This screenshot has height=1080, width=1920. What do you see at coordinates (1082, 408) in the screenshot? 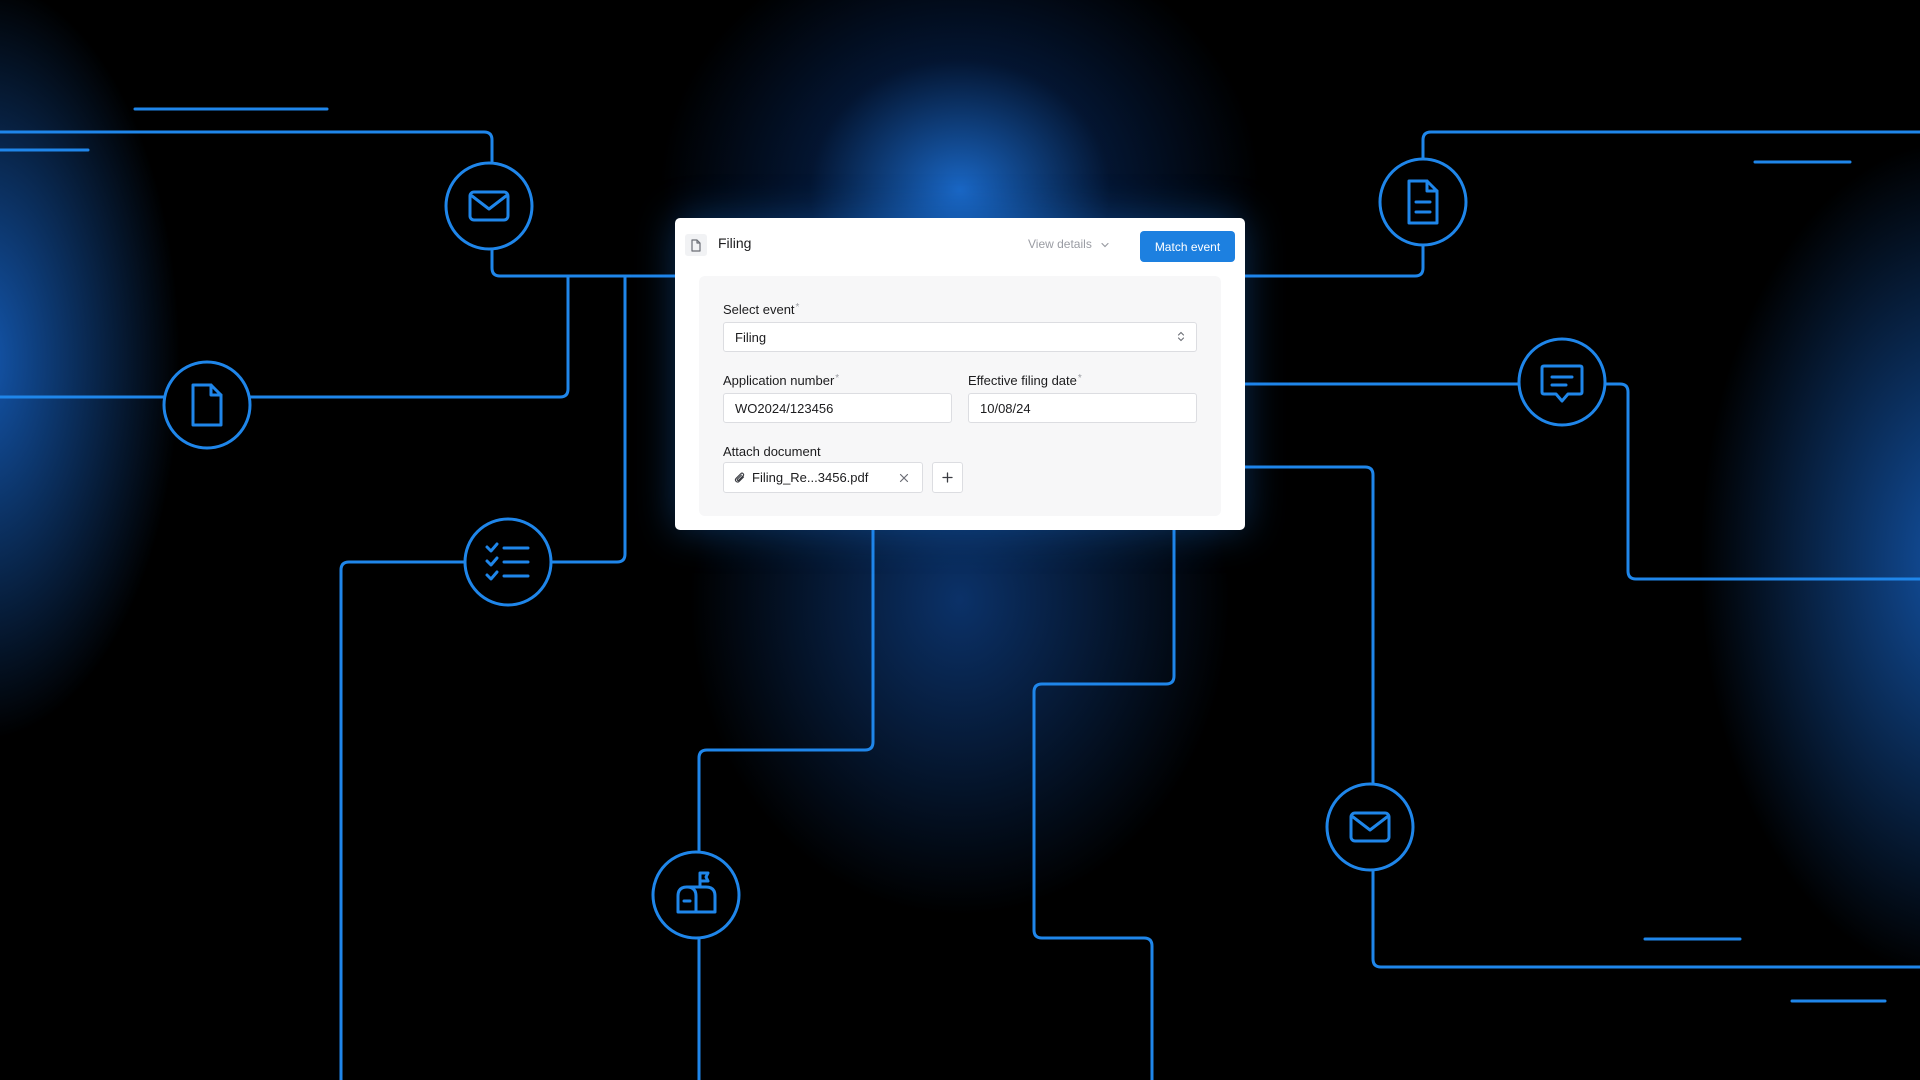
I see `effective-filing-date-input` at bounding box center [1082, 408].